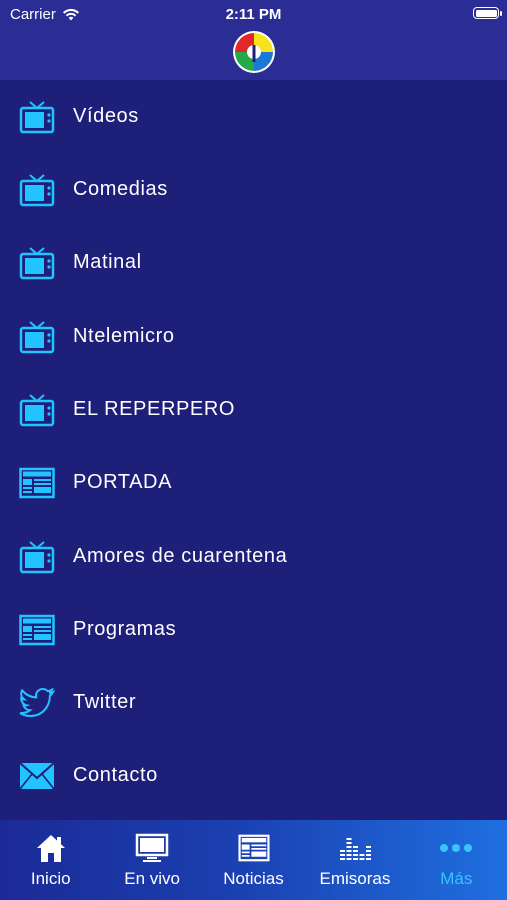 This screenshot has height=900, width=507. I want to click on tab-emisoras: Emisoras, so click(354, 860).